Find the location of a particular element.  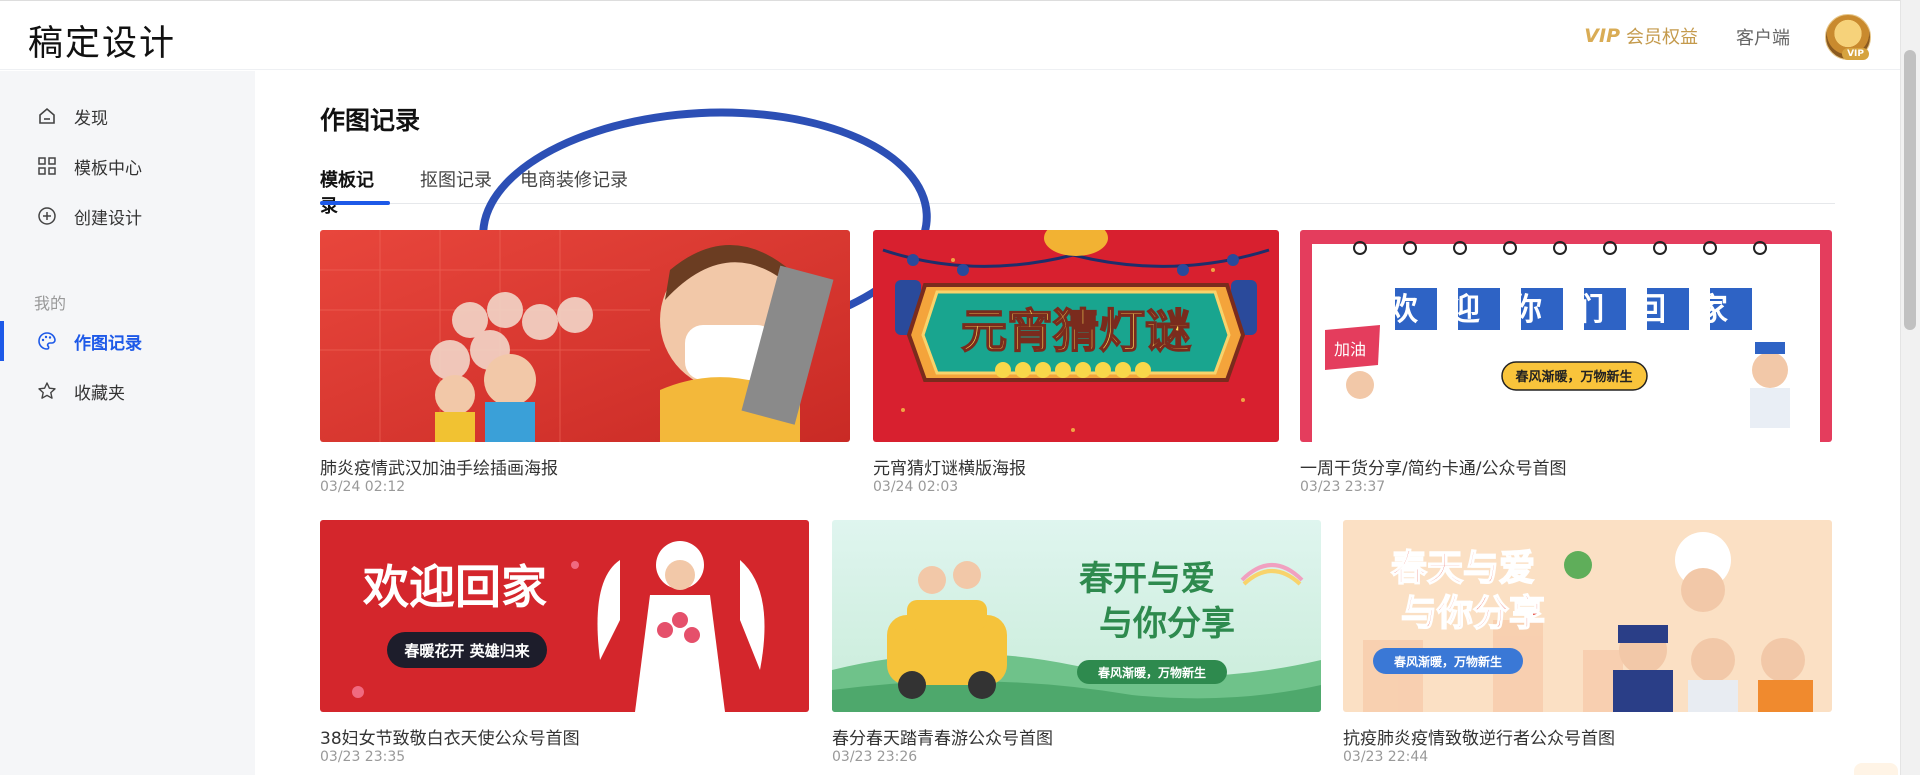

vip-benefits-link: VIP 会员权益 is located at coordinates (1641, 36).